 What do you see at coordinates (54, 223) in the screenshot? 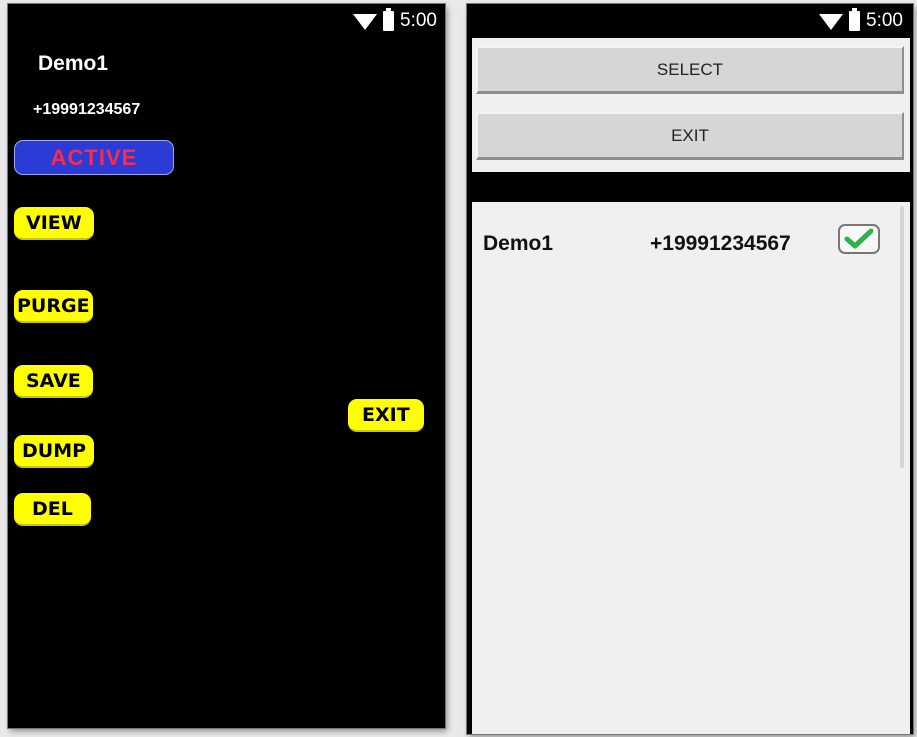
I see `view-button: VIEW` at bounding box center [54, 223].